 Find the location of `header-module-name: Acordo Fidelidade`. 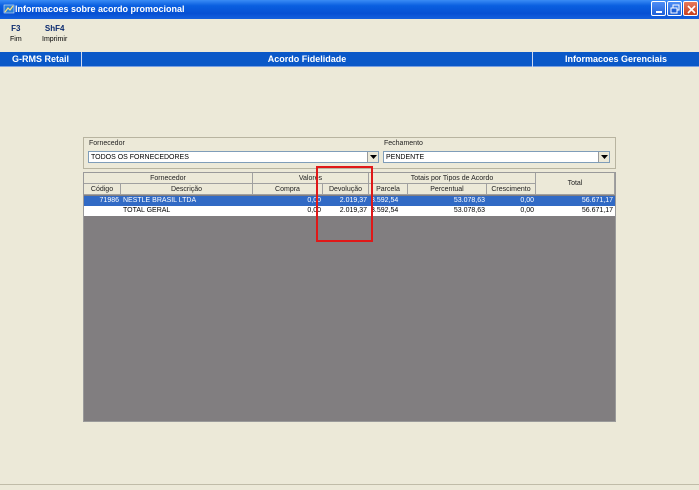

header-module-name: Acordo Fidelidade is located at coordinates (307, 59).